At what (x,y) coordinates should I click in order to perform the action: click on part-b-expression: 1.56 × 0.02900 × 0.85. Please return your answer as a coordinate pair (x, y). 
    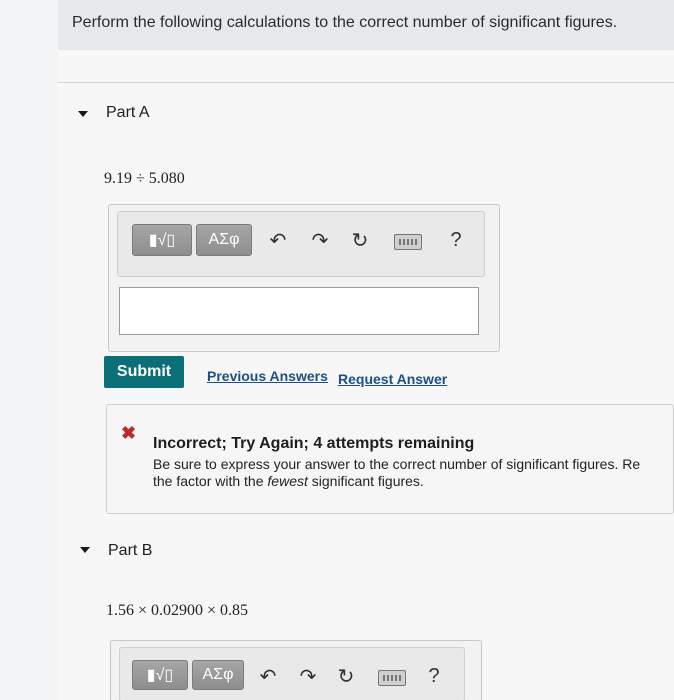
    Looking at the image, I should click on (177, 610).